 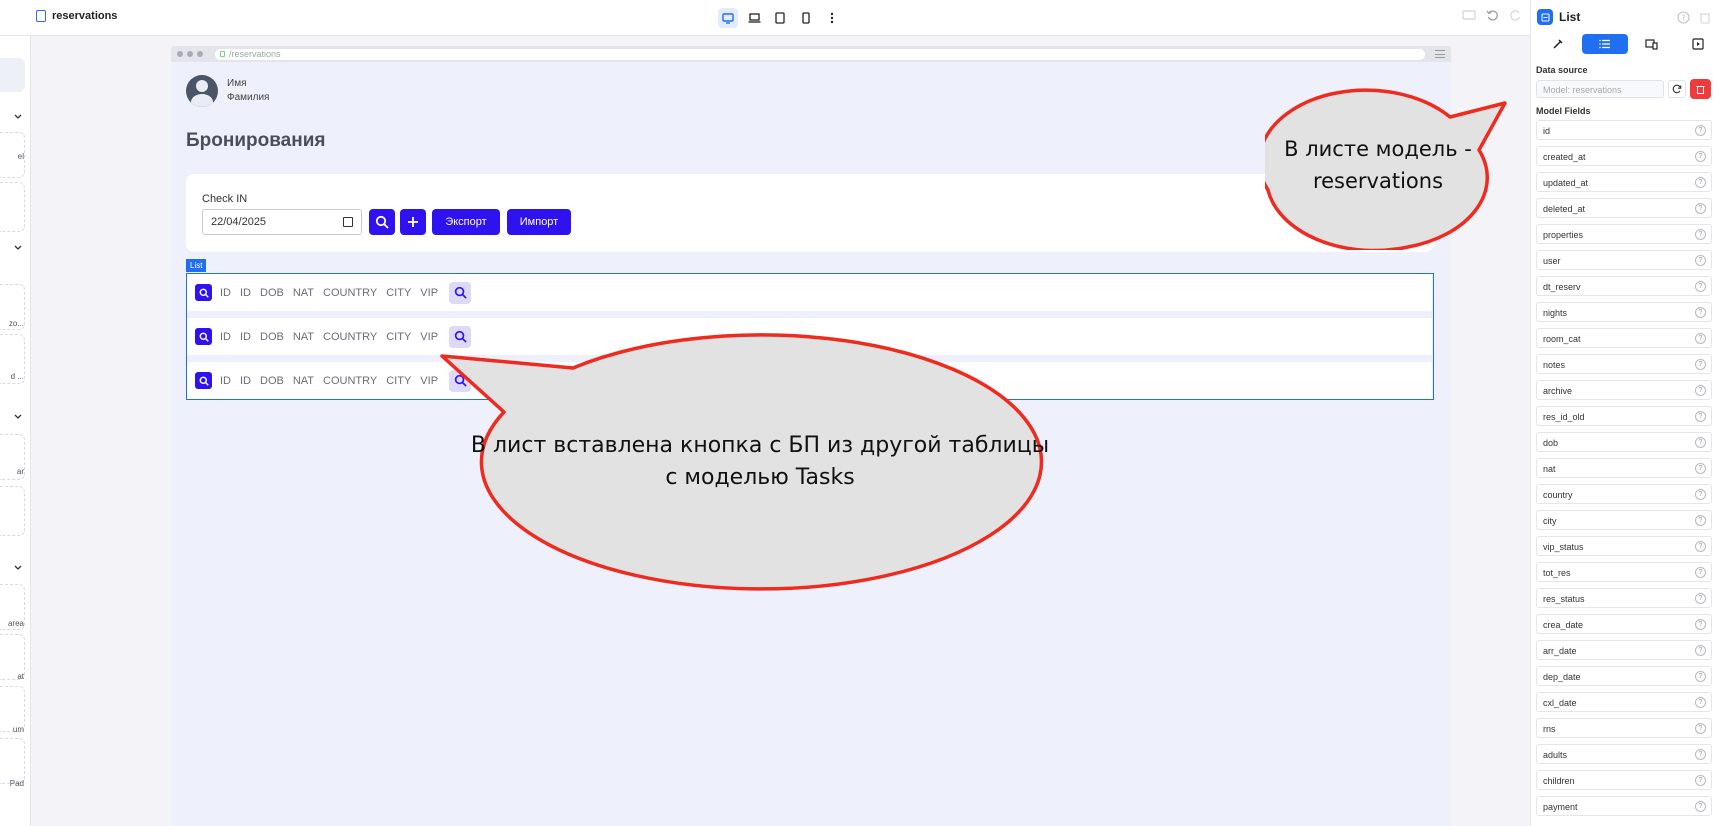 What do you see at coordinates (1515, 15) in the screenshot?
I see `redo-icon` at bounding box center [1515, 15].